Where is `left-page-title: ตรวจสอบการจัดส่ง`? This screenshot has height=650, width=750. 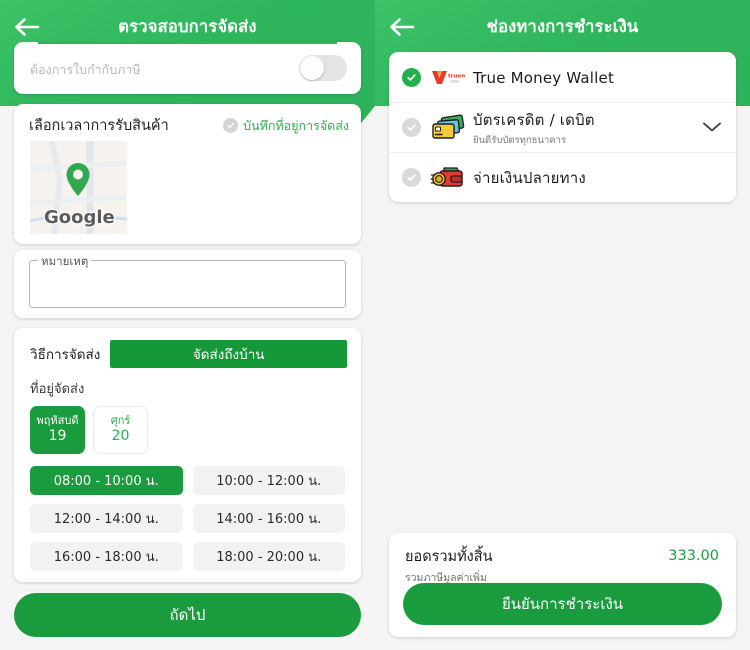 left-page-title: ตรวจสอบการจัดส่ง is located at coordinates (187, 26).